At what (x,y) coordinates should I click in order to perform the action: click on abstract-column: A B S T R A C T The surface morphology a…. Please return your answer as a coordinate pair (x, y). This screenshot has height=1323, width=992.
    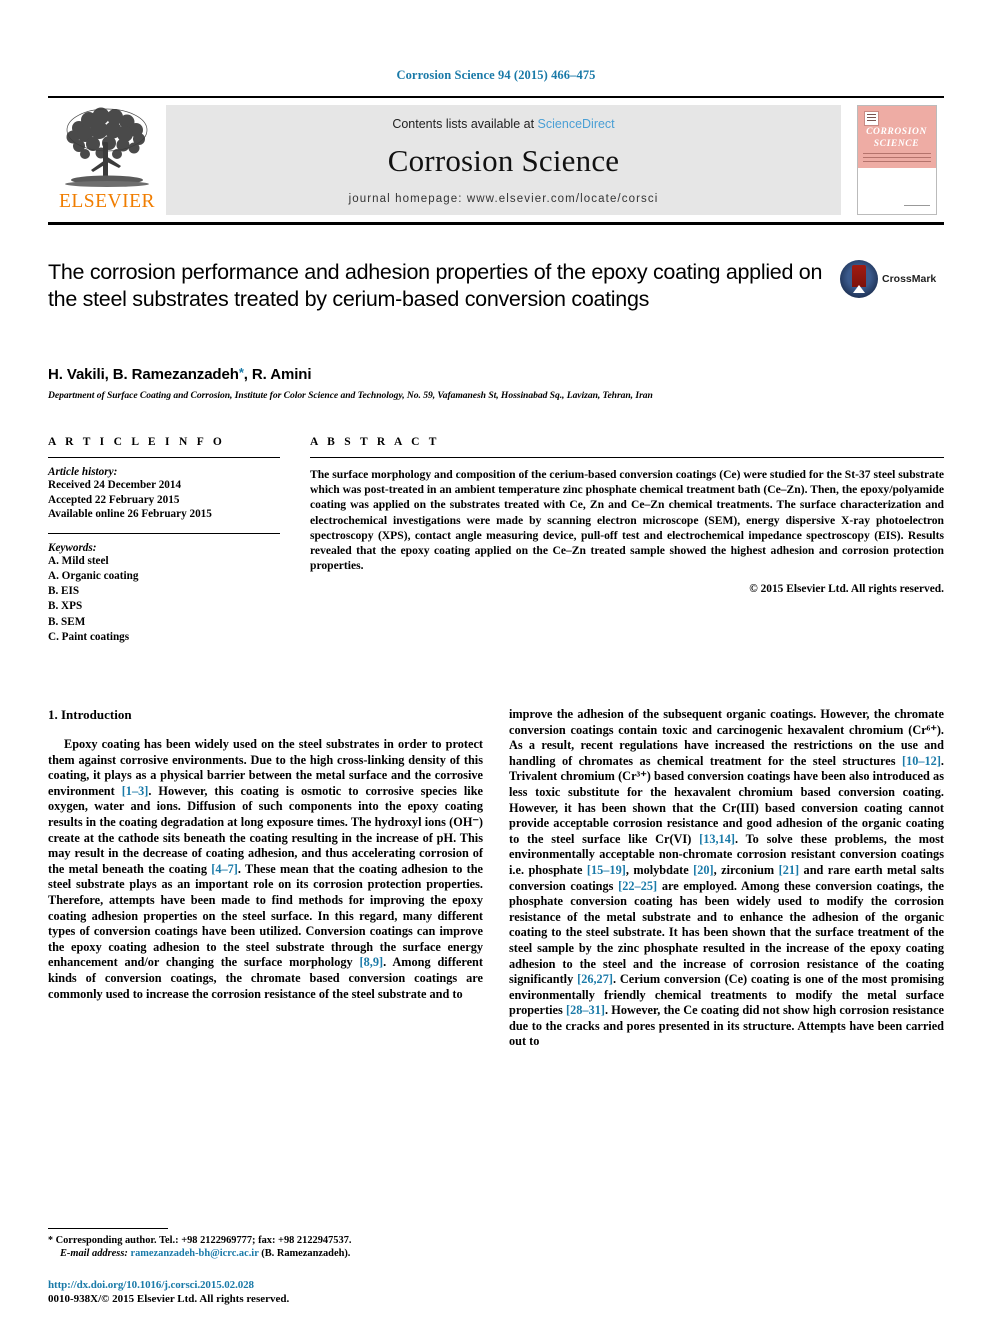
    Looking at the image, I should click on (627, 540).